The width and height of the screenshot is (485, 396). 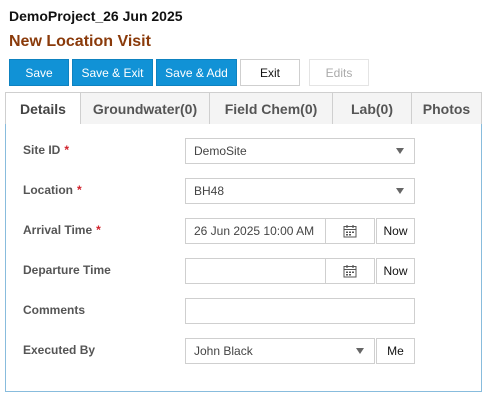 I want to click on arrival-time-input: 26 Jun 2025 10:00 AM, so click(x=280, y=231).